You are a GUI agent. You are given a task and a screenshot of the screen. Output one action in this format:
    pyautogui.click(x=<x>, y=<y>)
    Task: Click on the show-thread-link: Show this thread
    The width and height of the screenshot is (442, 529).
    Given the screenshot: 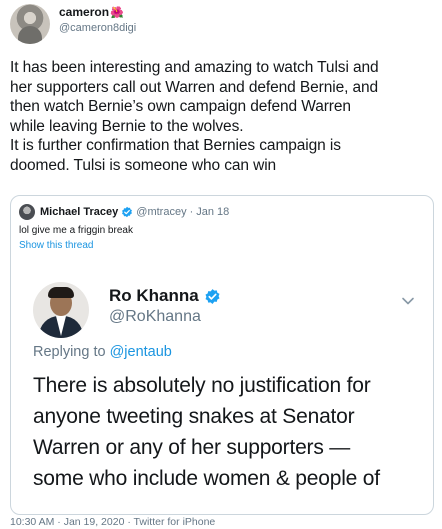 What is the action you would take?
    pyautogui.click(x=56, y=245)
    